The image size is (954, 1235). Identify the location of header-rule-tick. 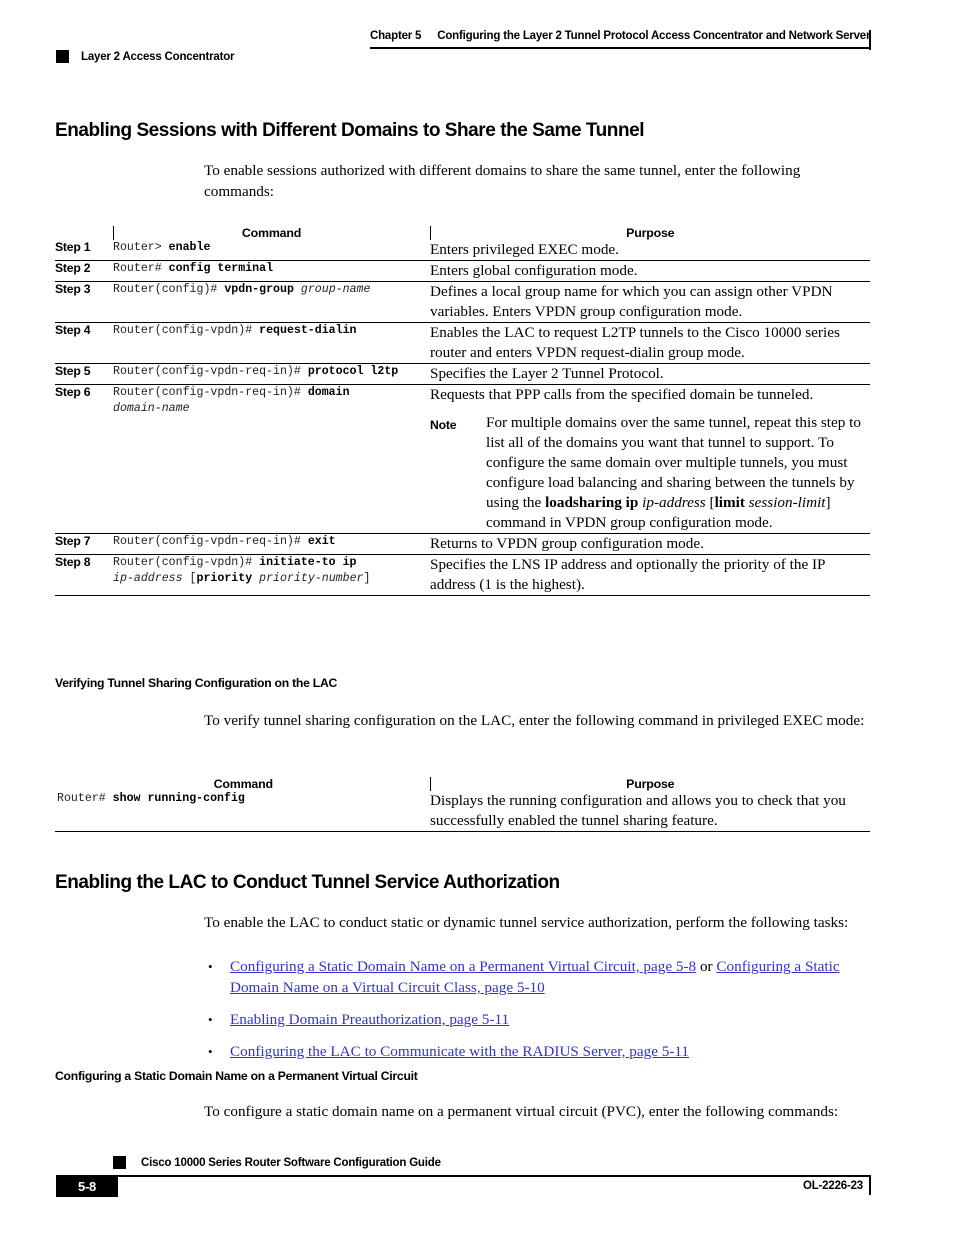
(870, 40).